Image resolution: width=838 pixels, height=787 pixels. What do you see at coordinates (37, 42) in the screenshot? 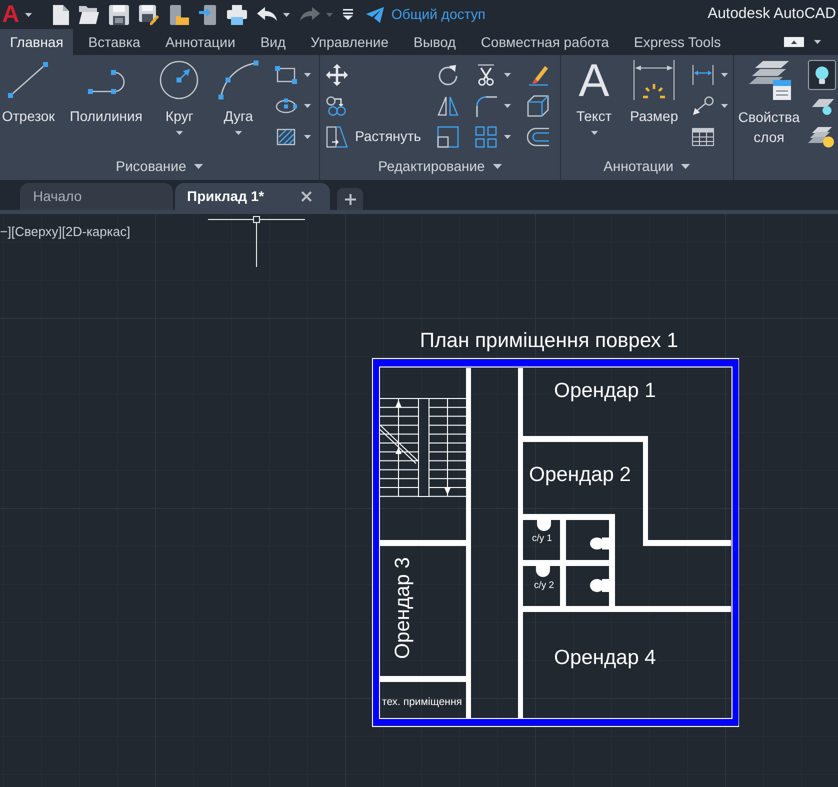
I see `ribbon-tab: Главная` at bounding box center [37, 42].